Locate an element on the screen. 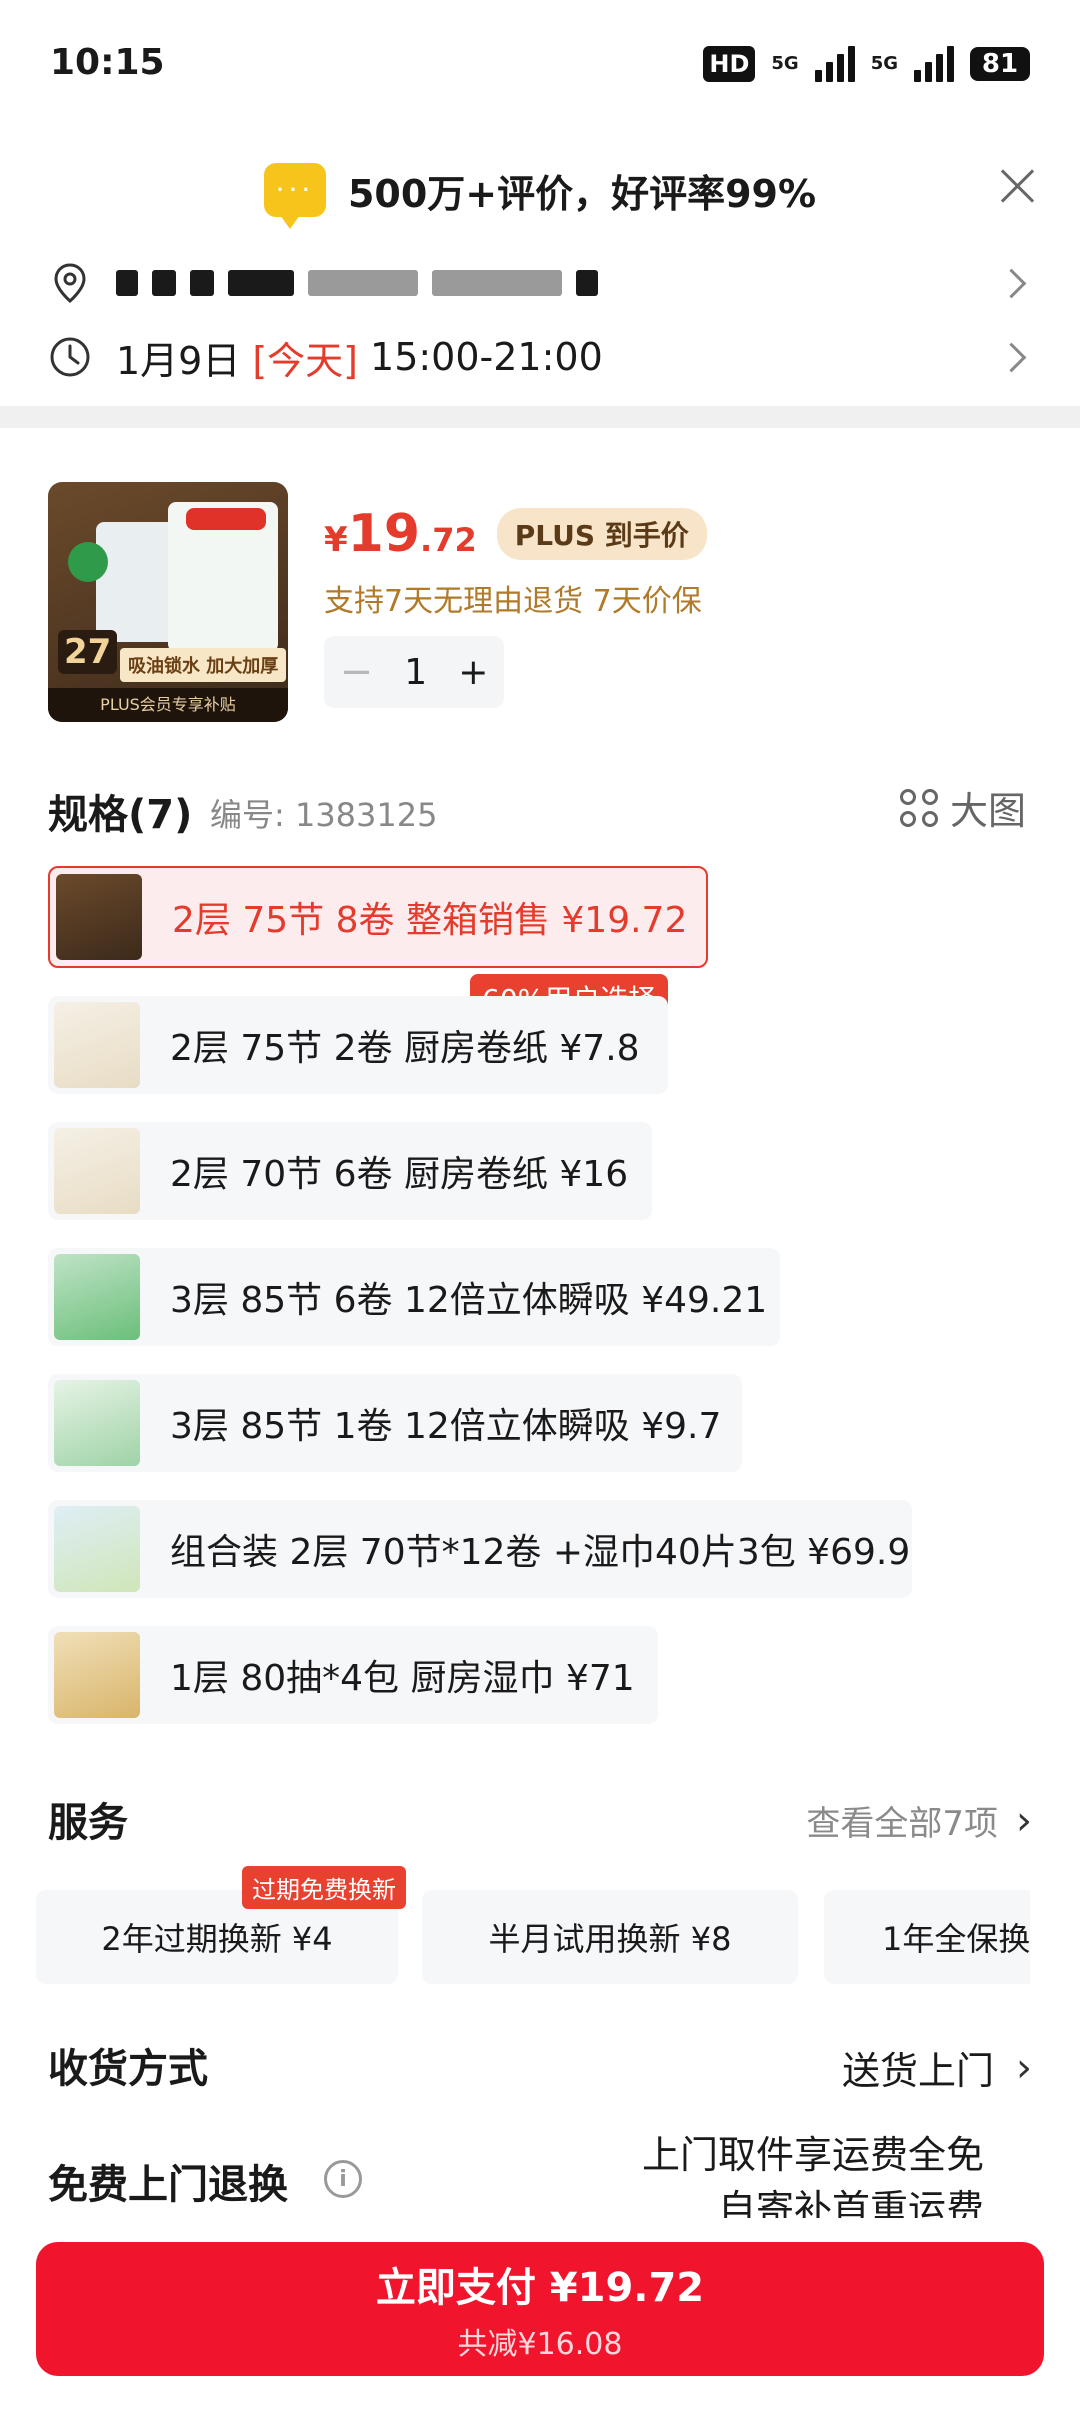 The image size is (1080, 2412). free-return-title: 免费上门退换 is located at coordinates (168, 2185).